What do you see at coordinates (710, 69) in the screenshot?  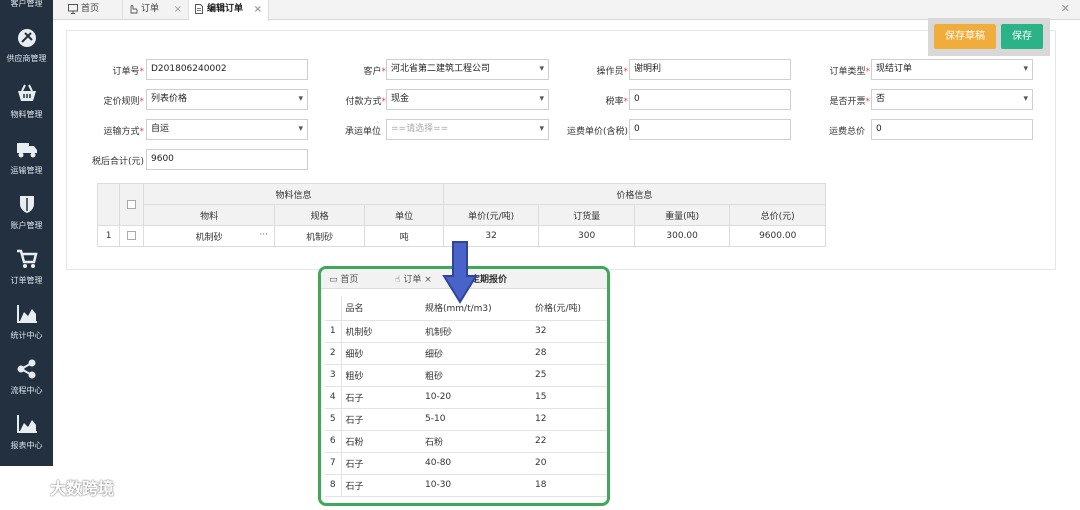 I see `operator-field: 谢明利` at bounding box center [710, 69].